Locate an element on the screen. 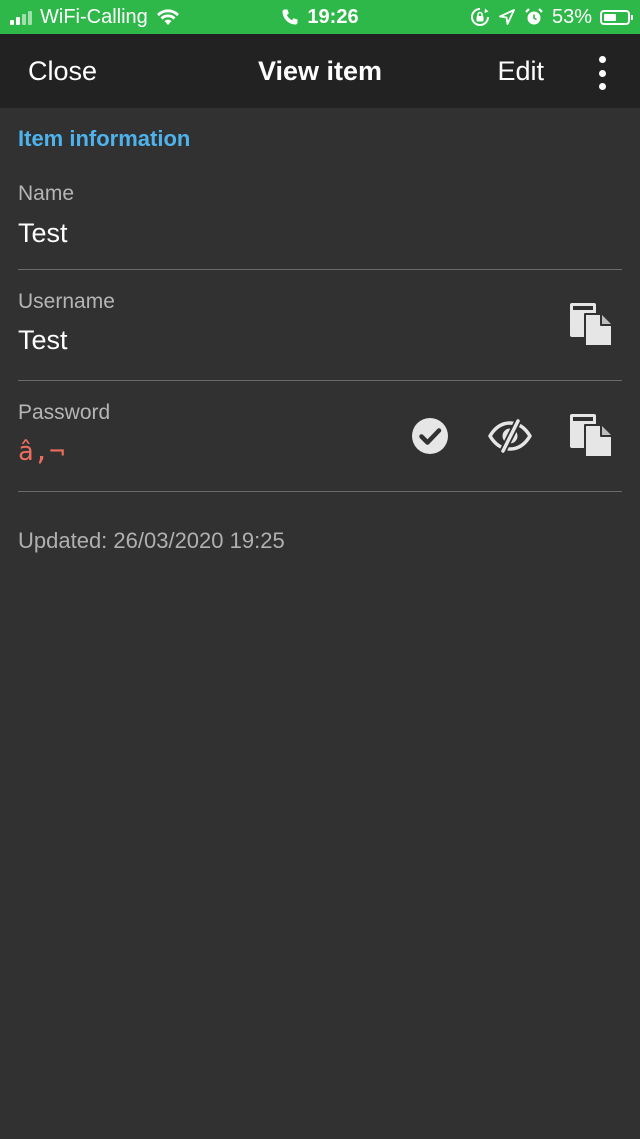 This screenshot has height=1139, width=640. close-button: Close is located at coordinates (62, 71).